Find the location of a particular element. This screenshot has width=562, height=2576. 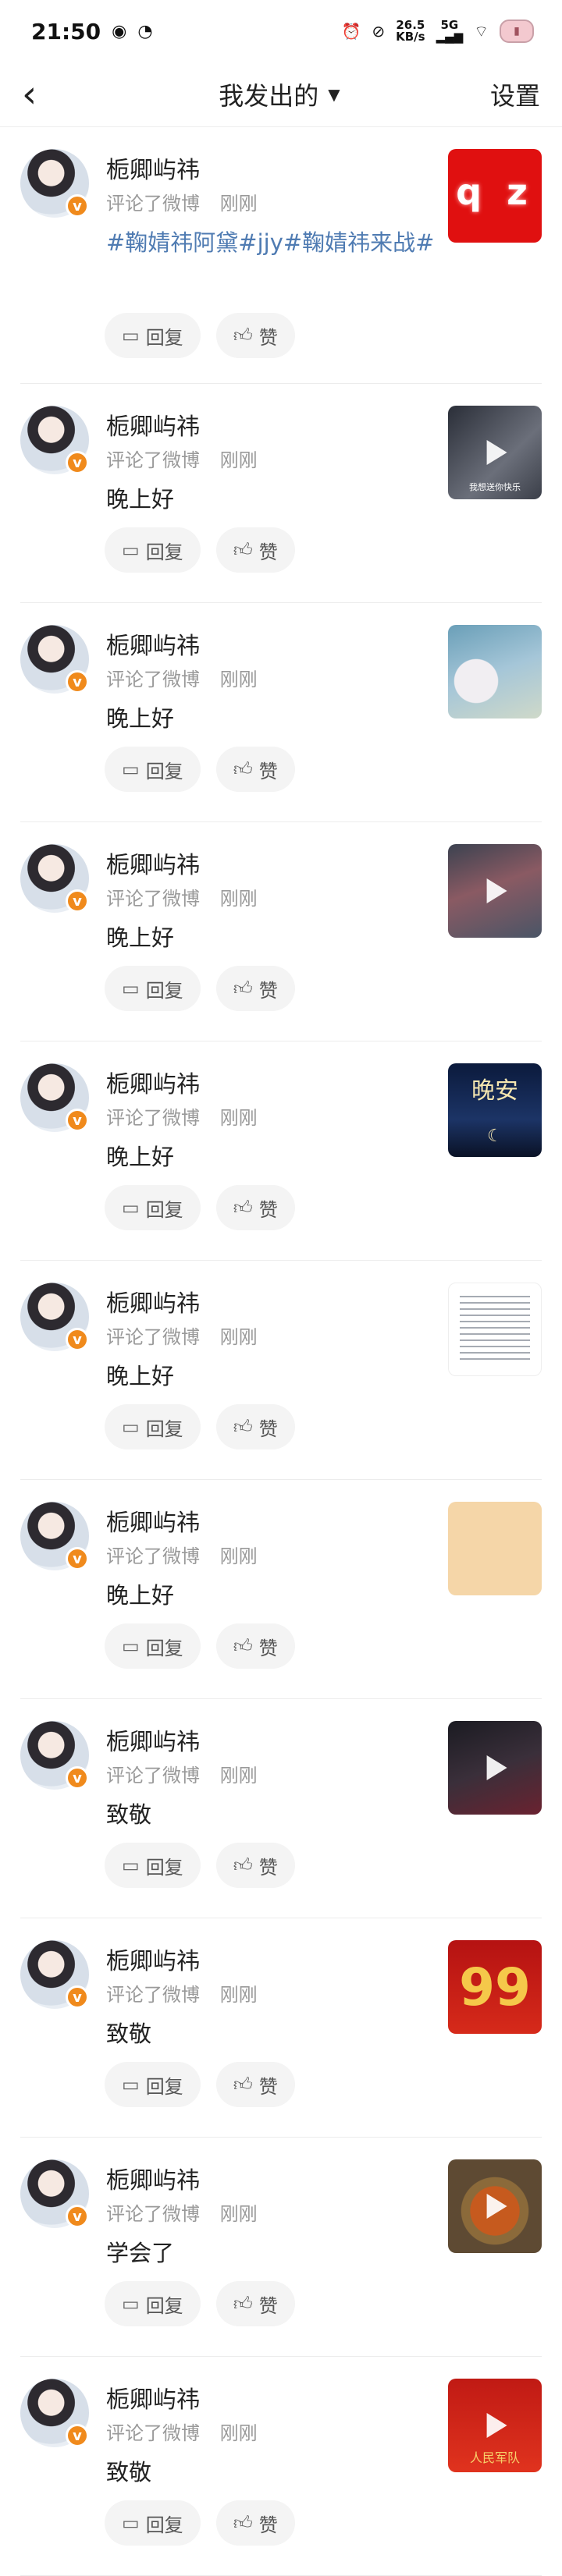

comment-item: v 栀卿屿祎 评论了微博 刚刚 晚上好 ▭ 回复 👍︎ 赞 我想送你快乐 is located at coordinates (281, 493).